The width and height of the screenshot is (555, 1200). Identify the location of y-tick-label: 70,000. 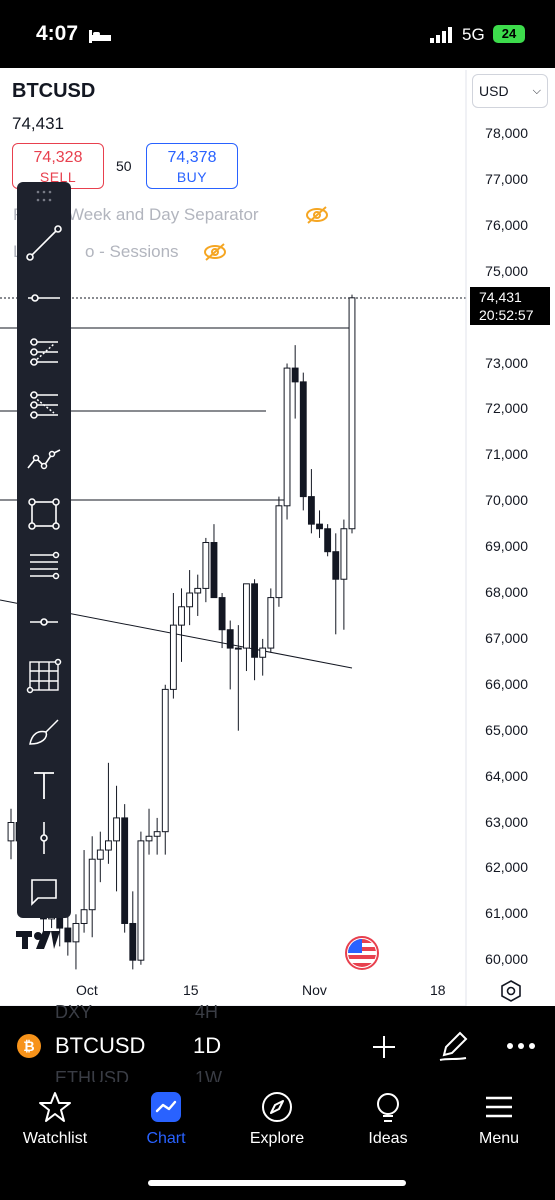
(506, 500).